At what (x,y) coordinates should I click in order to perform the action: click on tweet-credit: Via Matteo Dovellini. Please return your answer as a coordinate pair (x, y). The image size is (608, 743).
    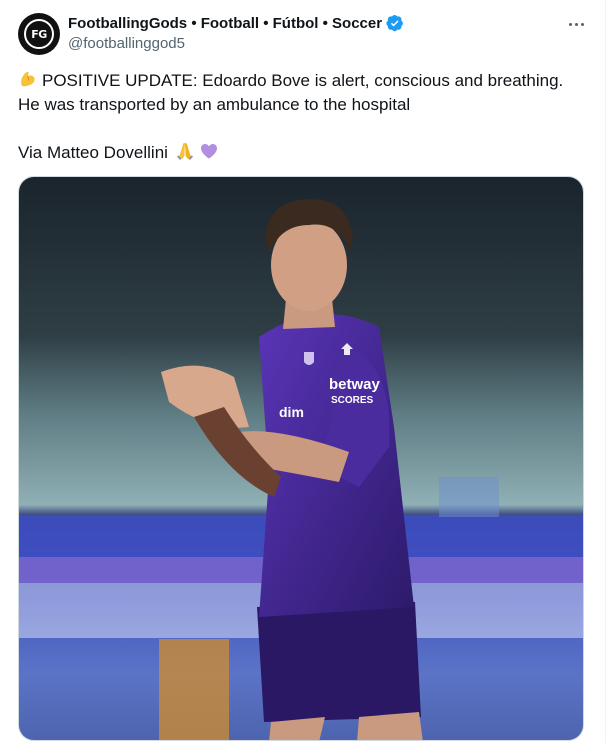
    Looking at the image, I should click on (303, 153).